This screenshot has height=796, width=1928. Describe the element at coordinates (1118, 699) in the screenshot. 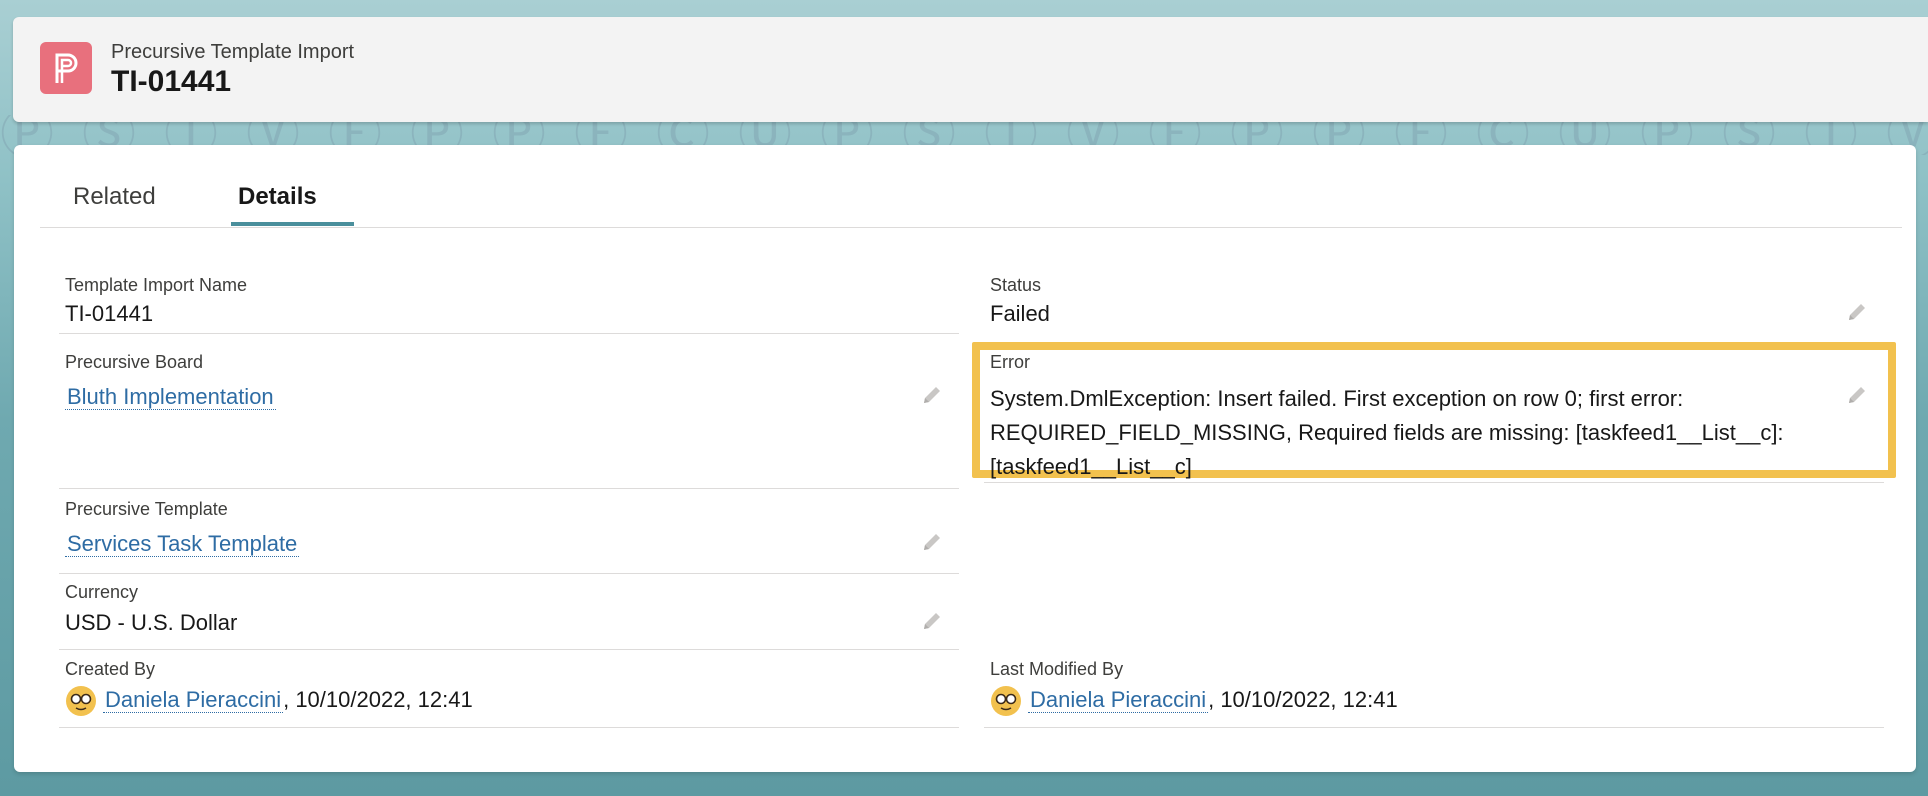

I see `last-modified-by-user-link: Daniela Pieraccini` at that location.